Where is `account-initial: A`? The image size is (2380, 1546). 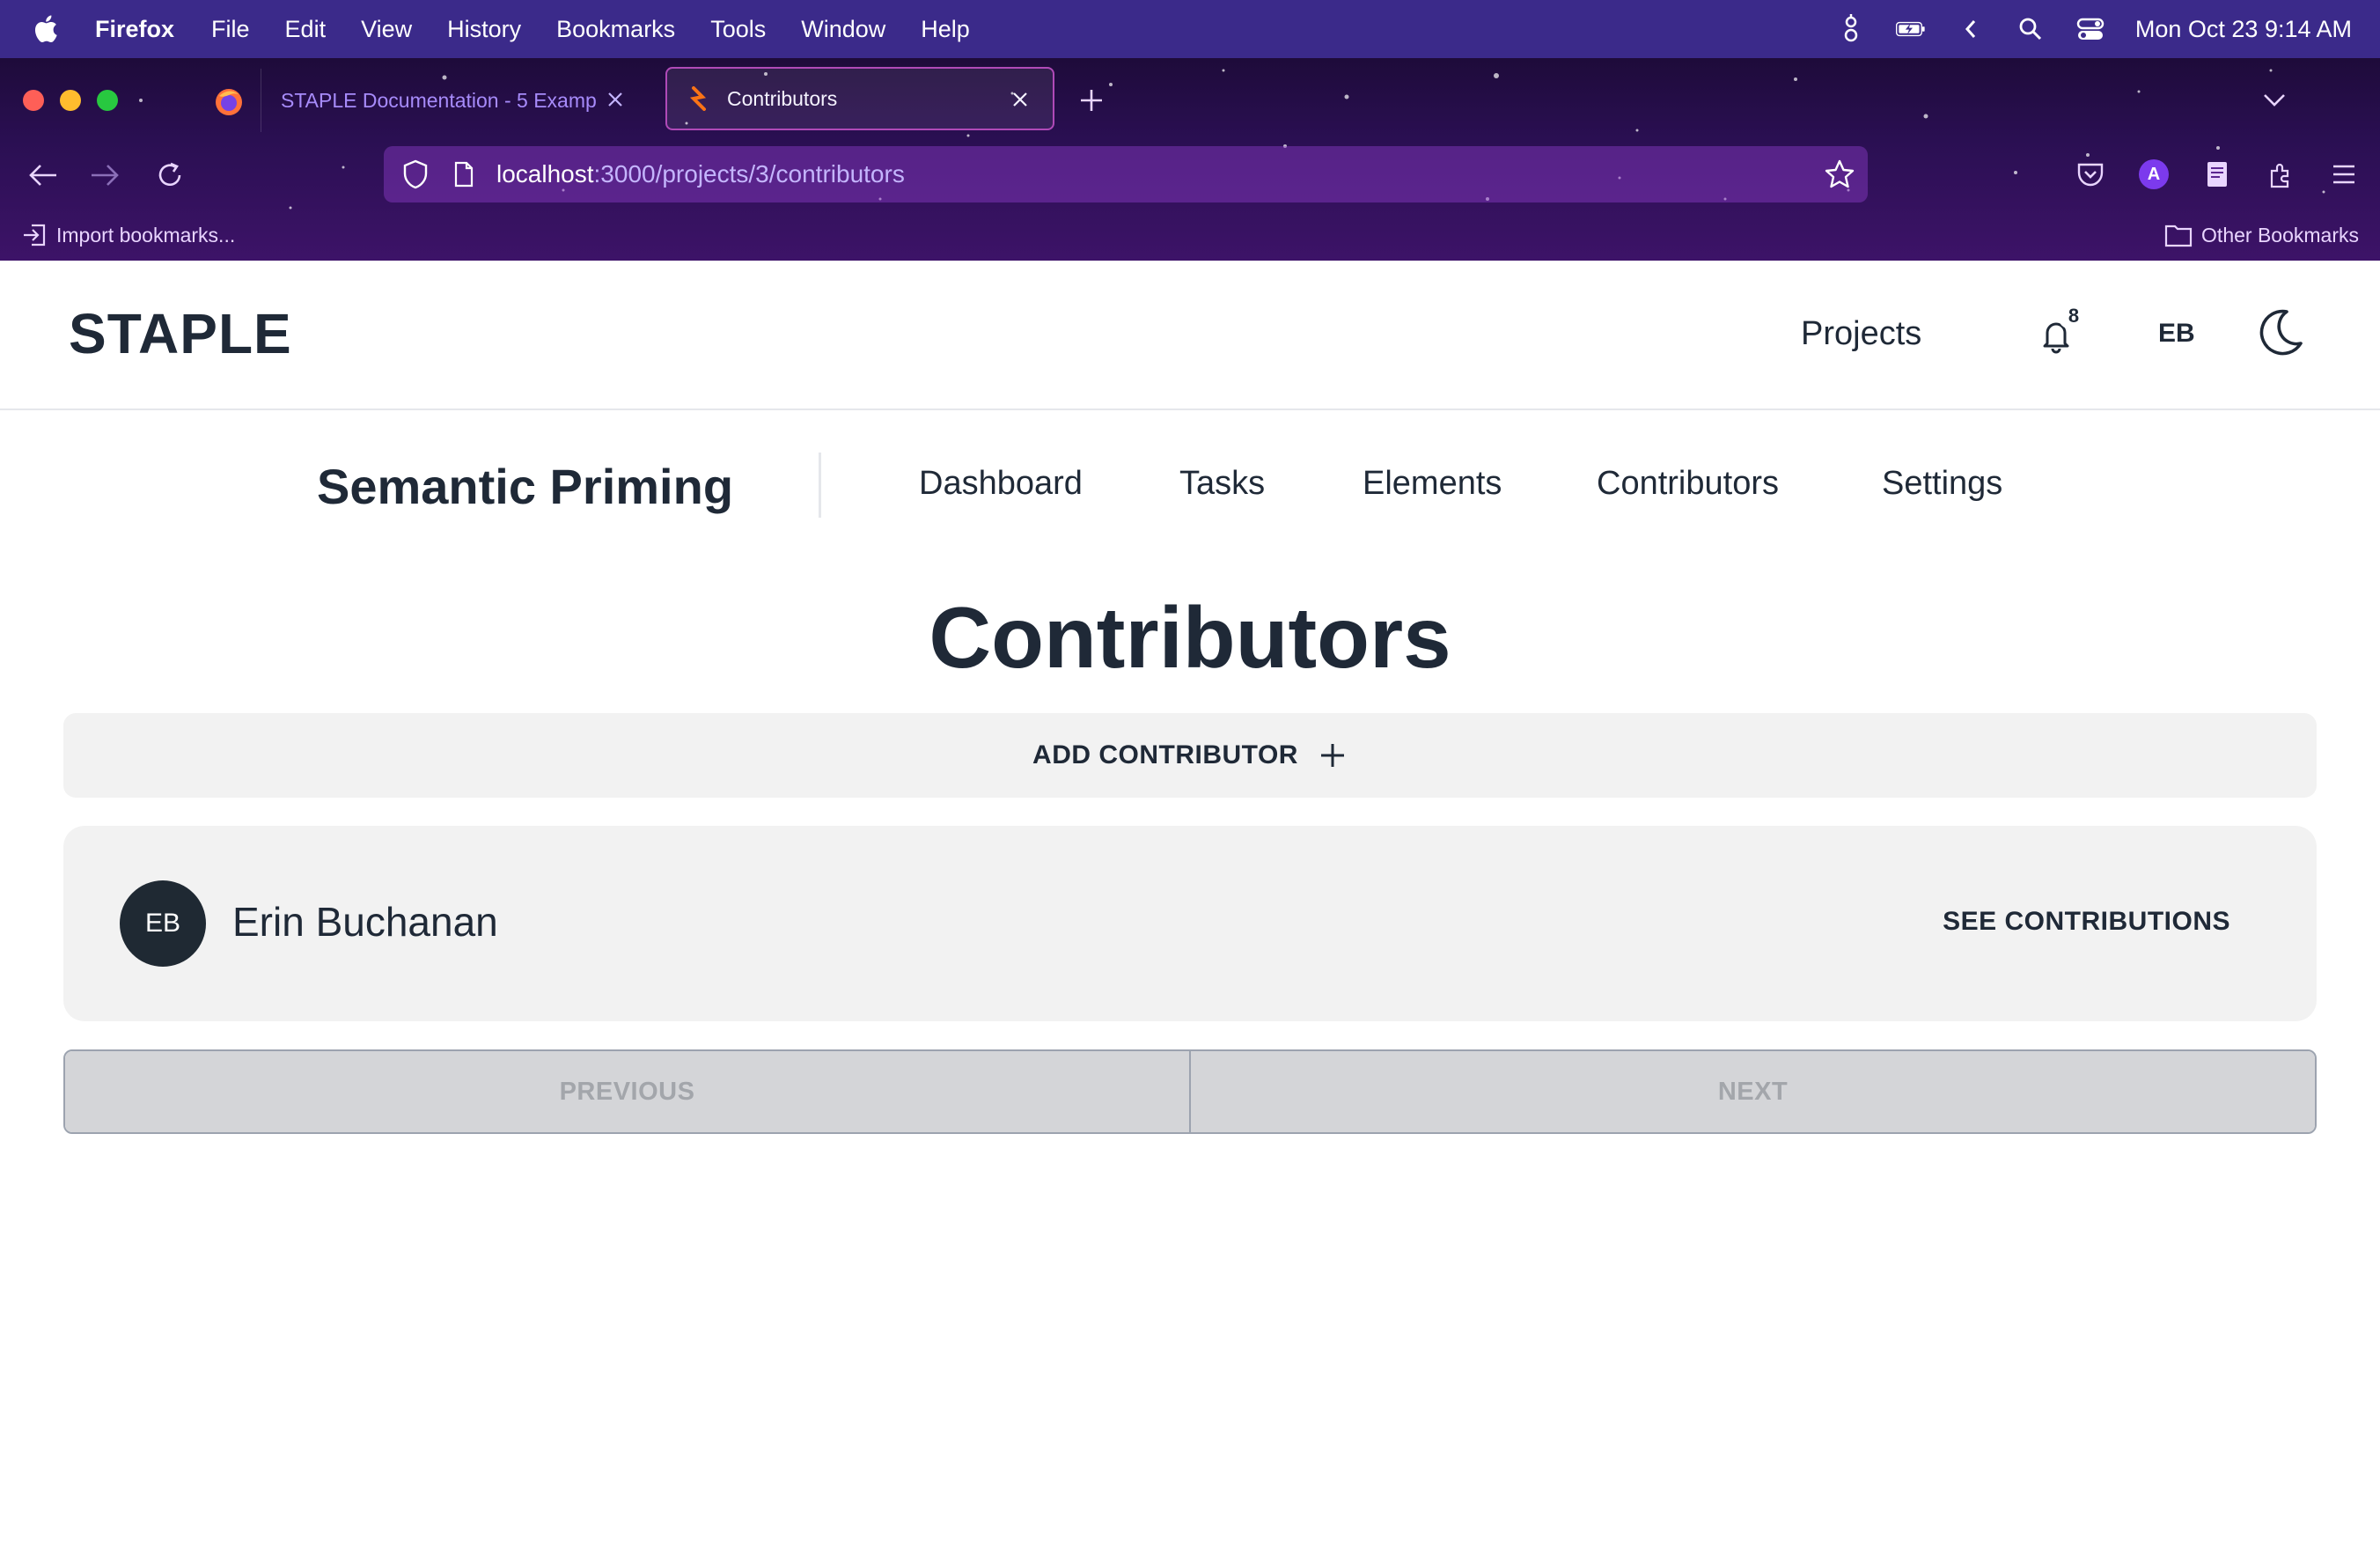 account-initial: A is located at coordinates (2154, 174).